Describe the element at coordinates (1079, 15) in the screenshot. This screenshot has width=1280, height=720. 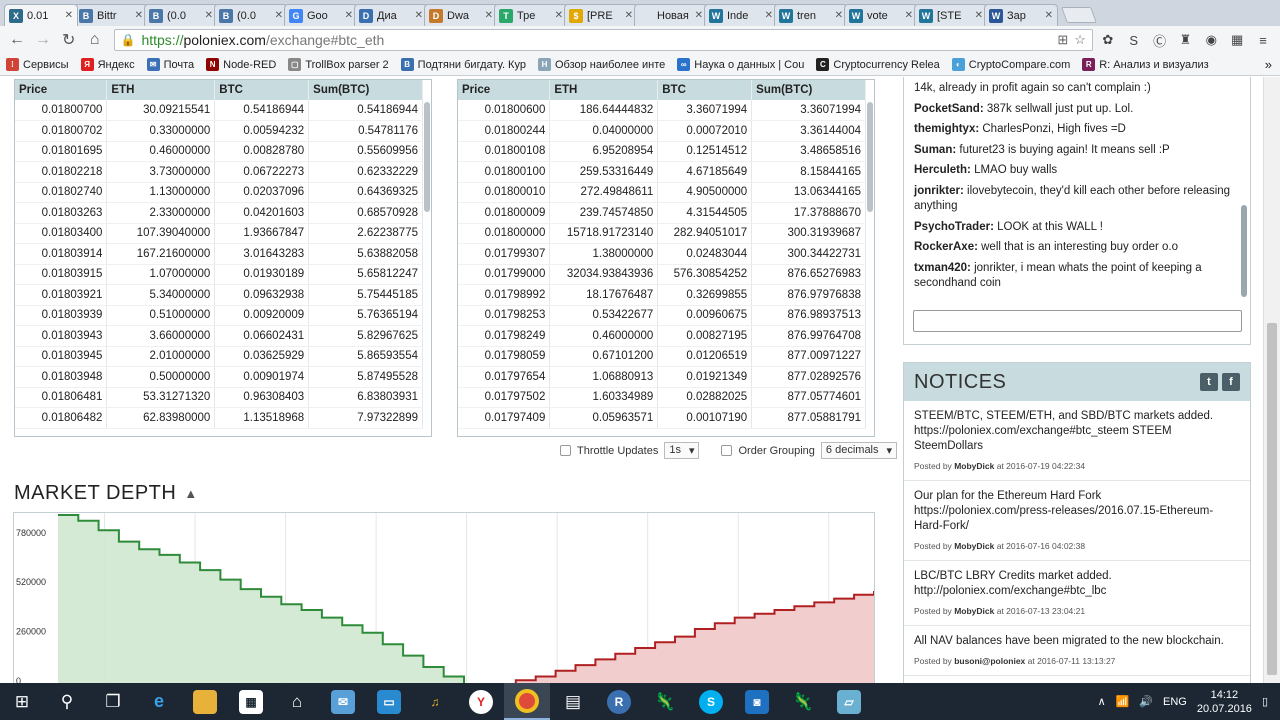
I see `new-tab-button` at that location.